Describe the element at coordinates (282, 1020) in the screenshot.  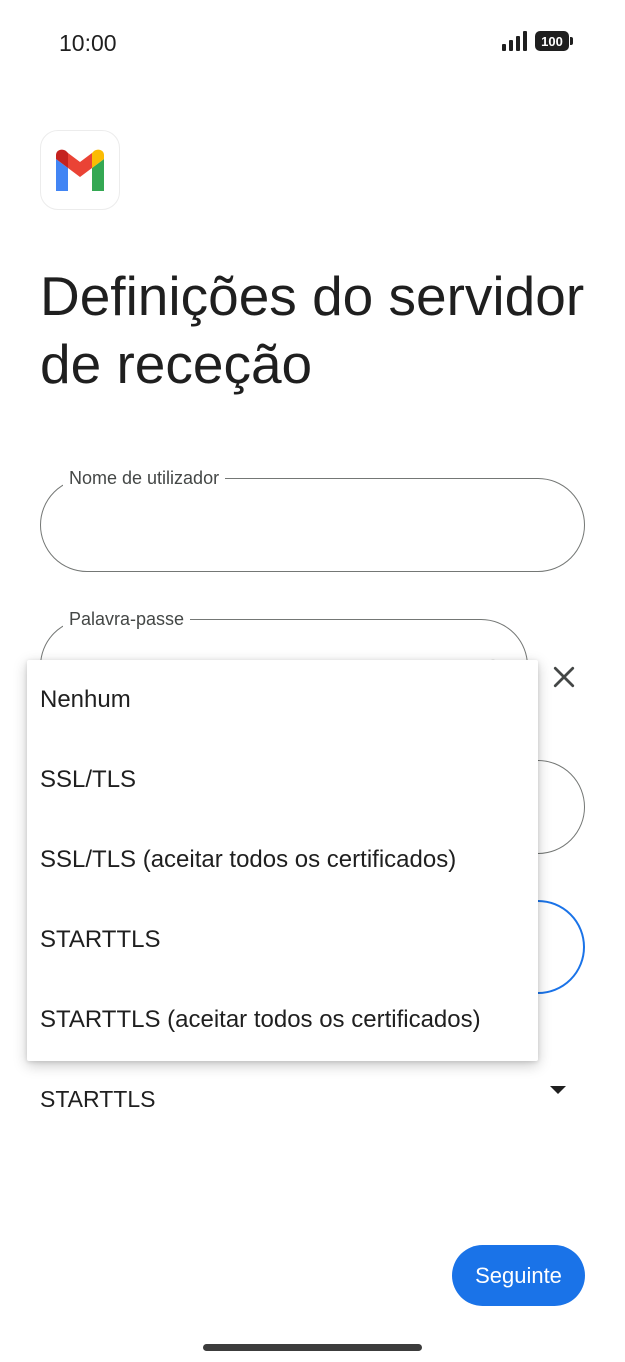
I see `menu-item-starttls-accept-all: STARTTLS (aceitar todos os certificados)` at that location.